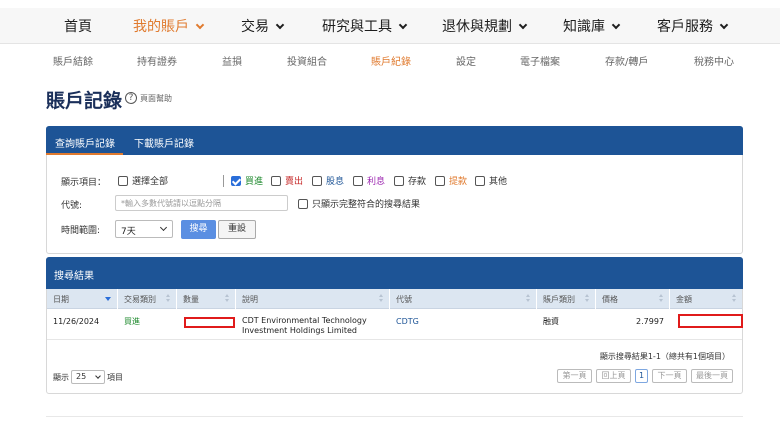 This screenshot has height=431, width=780. Describe the element at coordinates (641, 376) in the screenshot. I see `pager-current-page: 1` at that location.